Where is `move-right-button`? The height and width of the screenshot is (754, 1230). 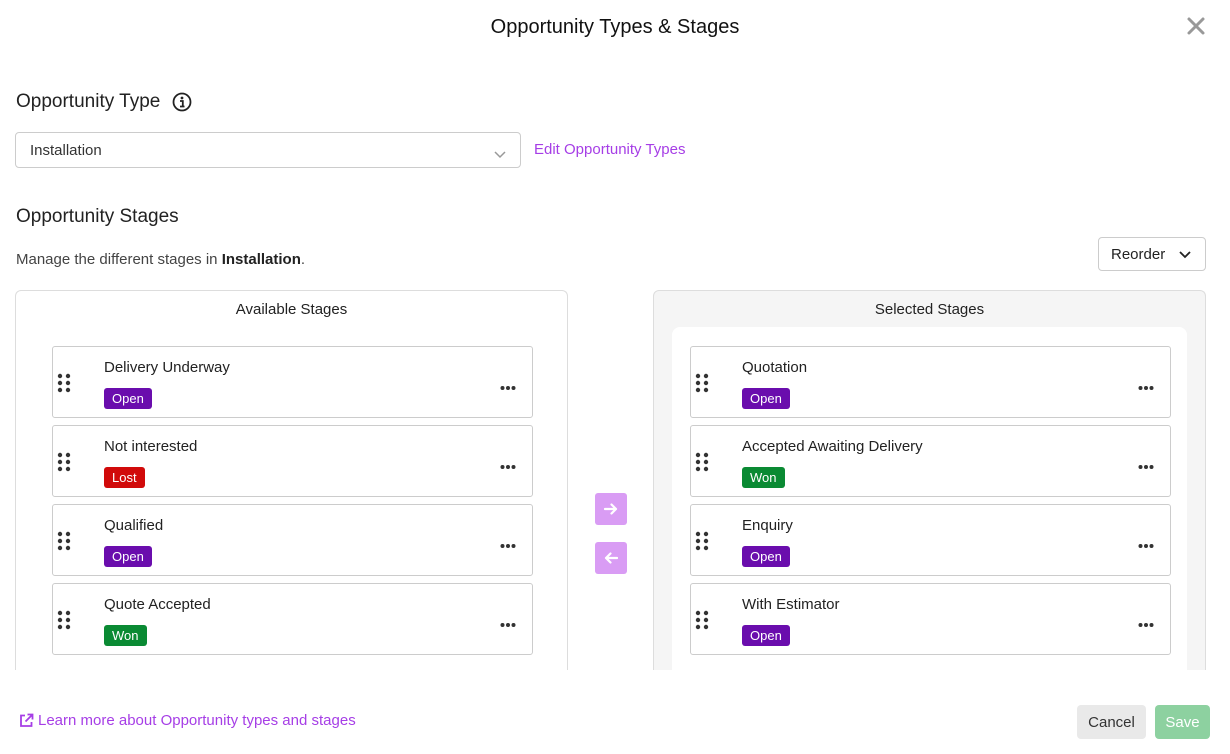 move-right-button is located at coordinates (611, 509).